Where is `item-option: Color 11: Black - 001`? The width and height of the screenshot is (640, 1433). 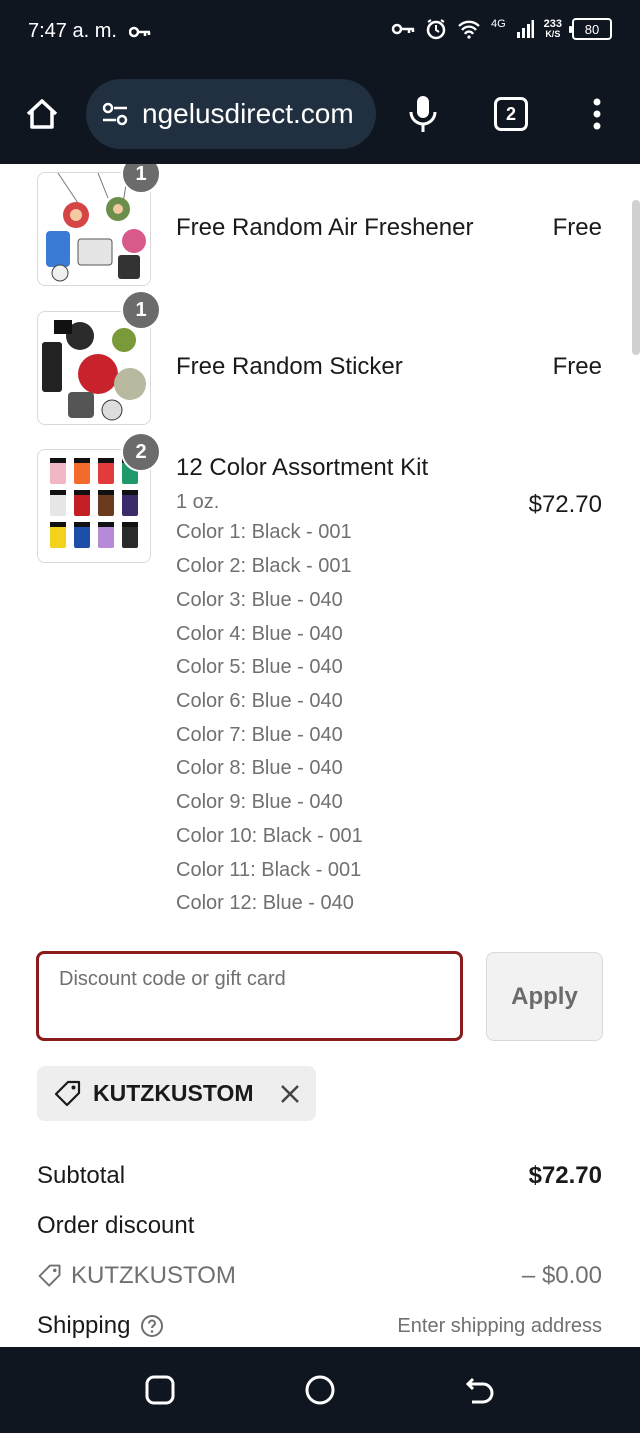
item-option: Color 11: Black - 001 is located at coordinates (269, 870).